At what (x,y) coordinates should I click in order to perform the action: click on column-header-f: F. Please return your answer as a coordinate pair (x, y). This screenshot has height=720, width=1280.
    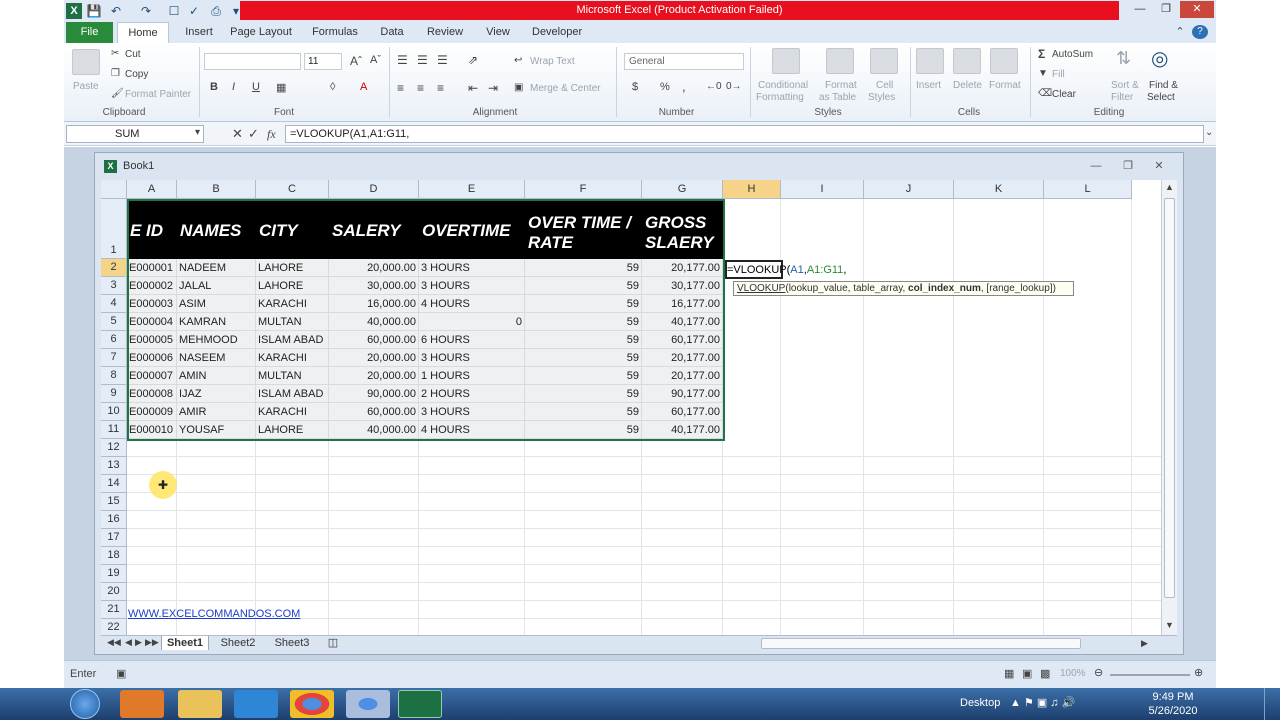
    Looking at the image, I should click on (583, 189).